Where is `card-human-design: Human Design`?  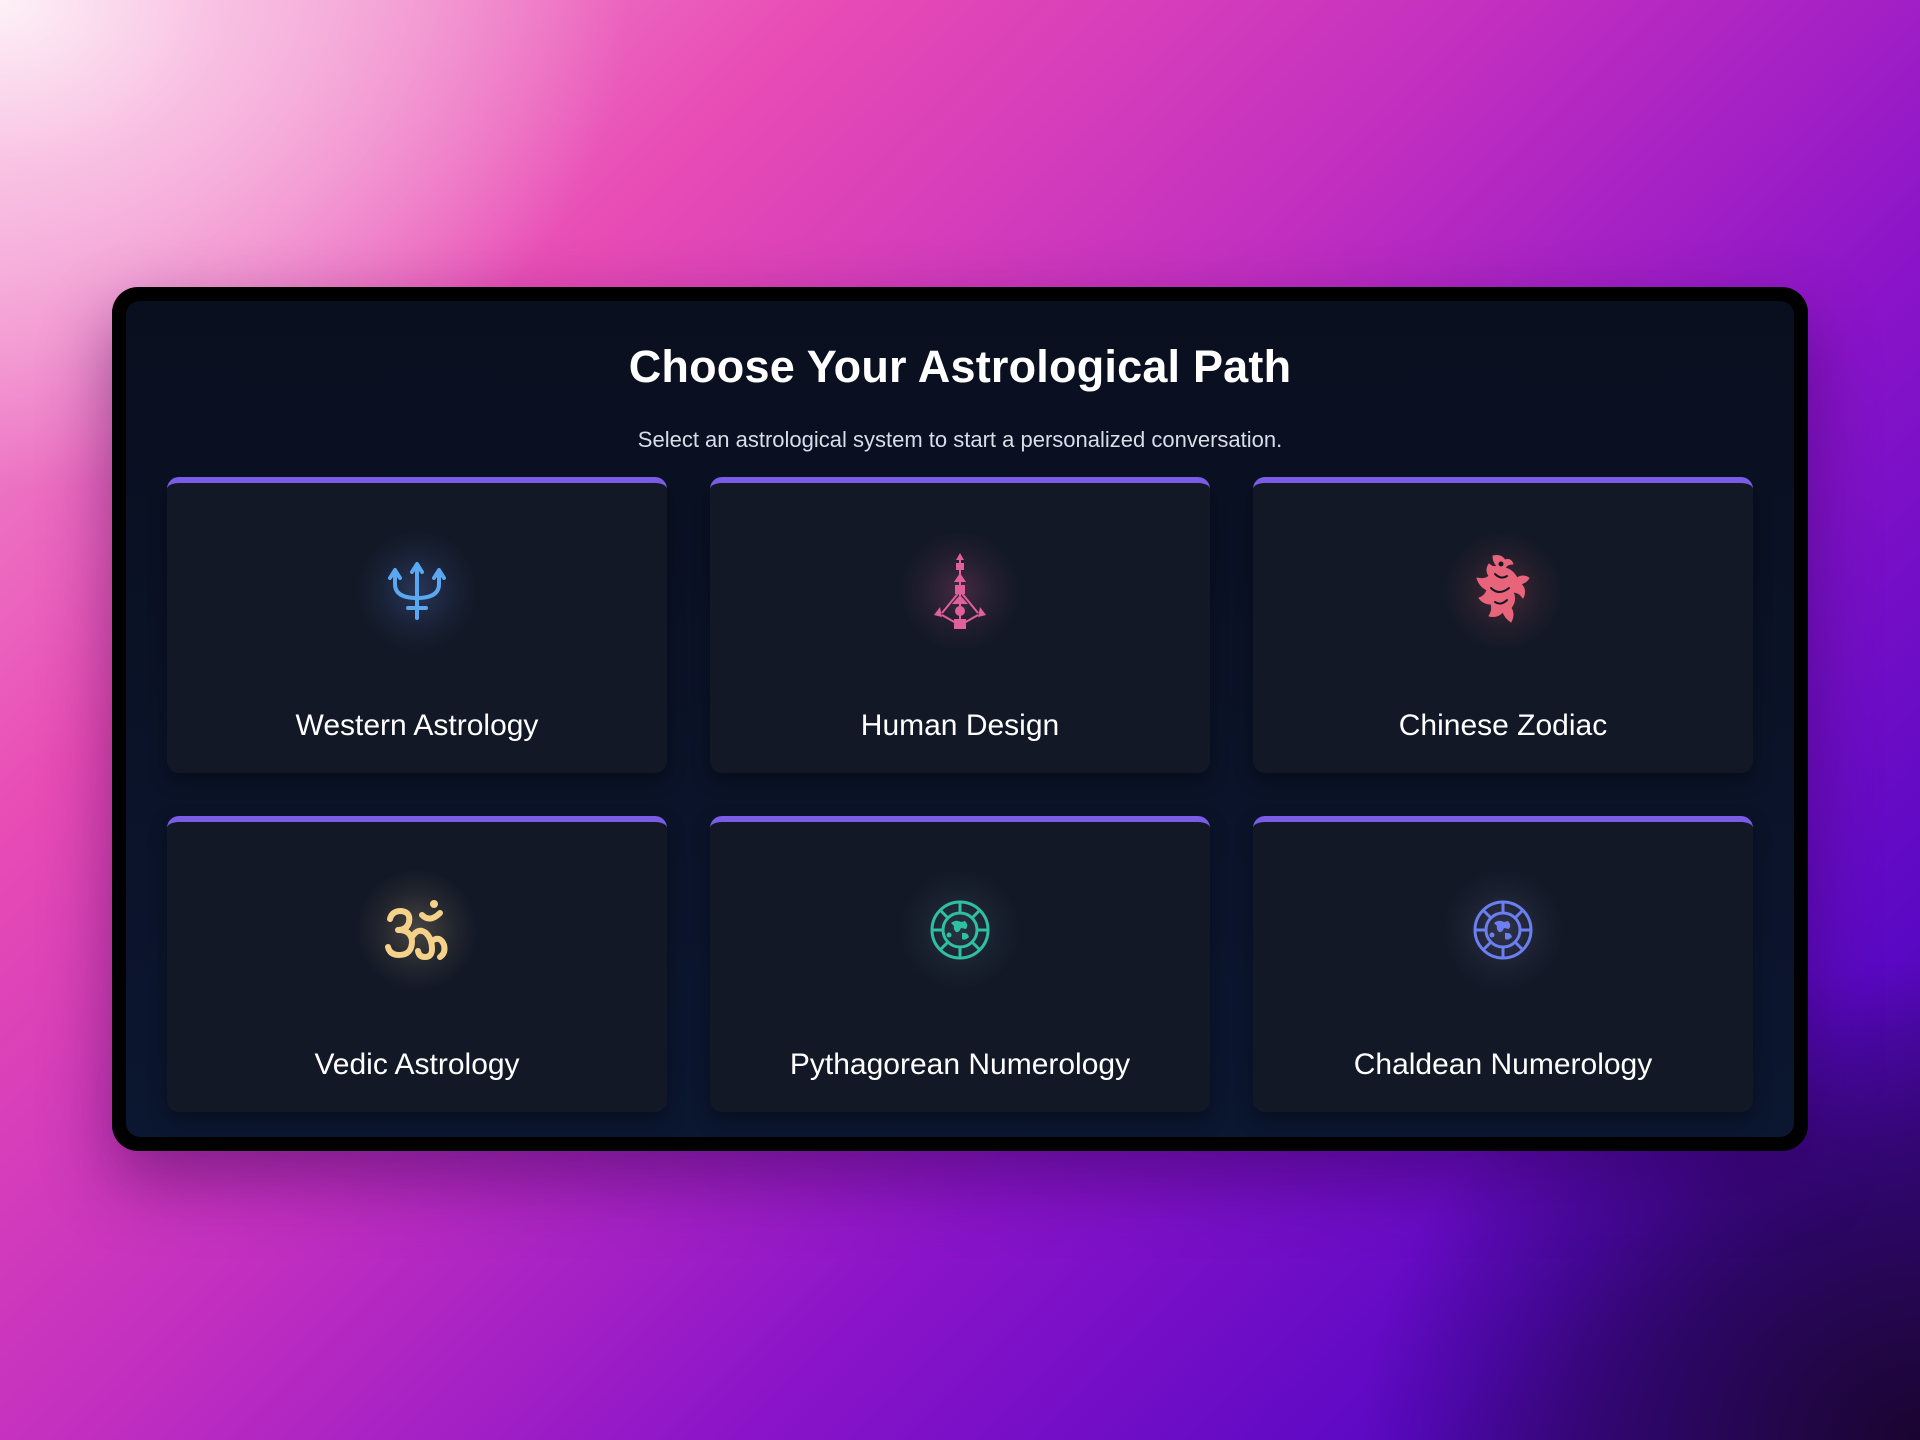 card-human-design: Human Design is located at coordinates (960, 625).